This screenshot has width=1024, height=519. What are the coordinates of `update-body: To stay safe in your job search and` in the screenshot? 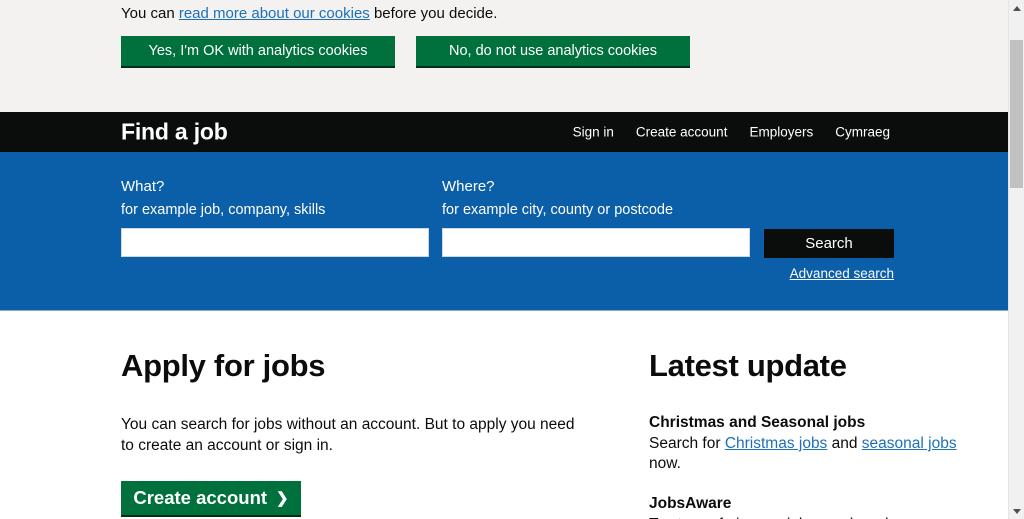 It's located at (809, 517).